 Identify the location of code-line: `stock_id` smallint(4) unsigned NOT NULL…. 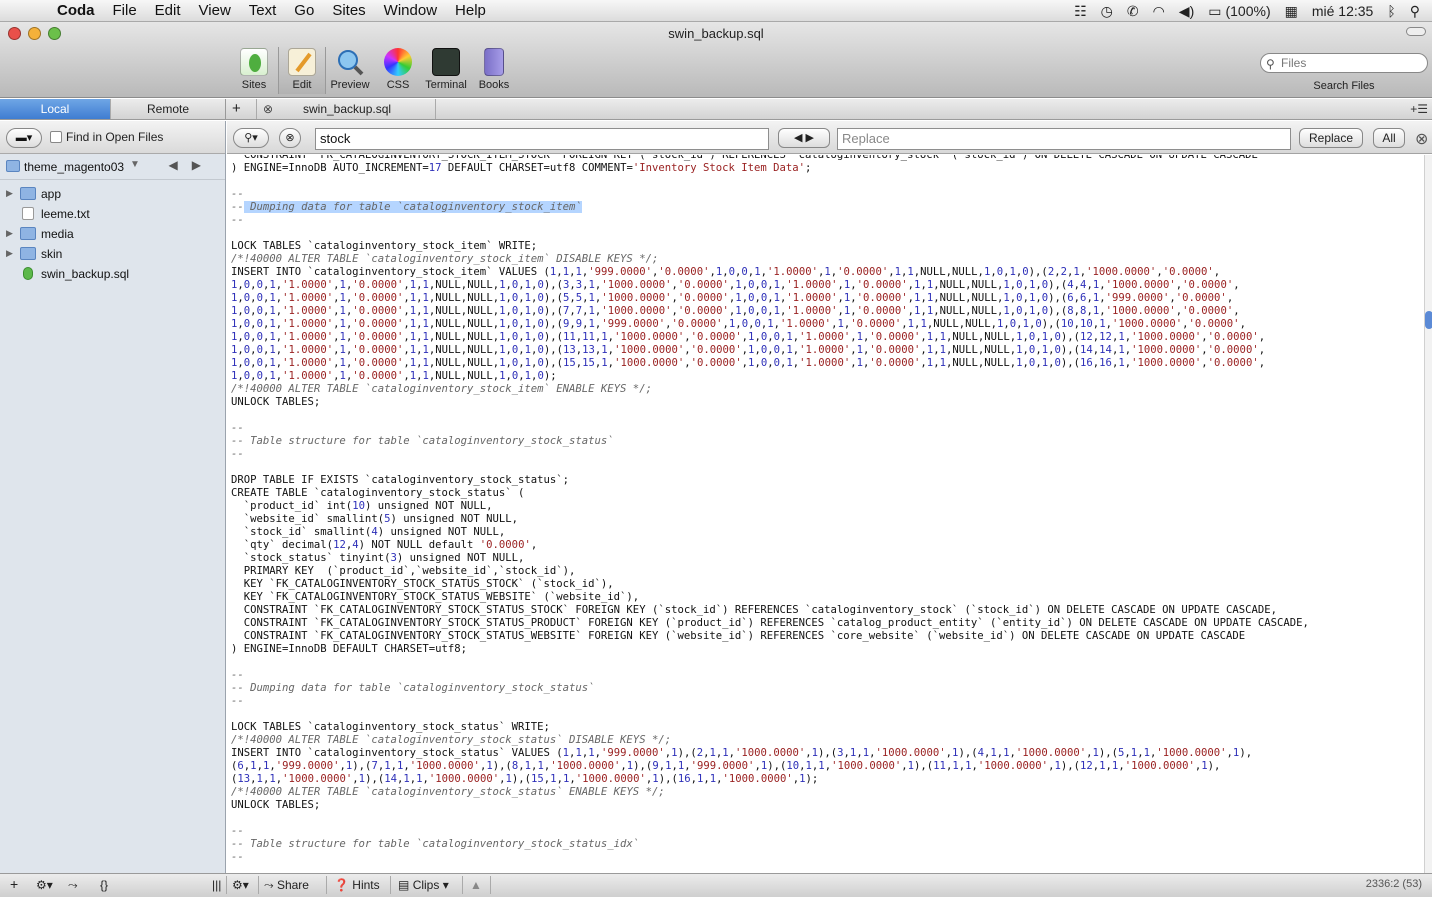
(770, 532).